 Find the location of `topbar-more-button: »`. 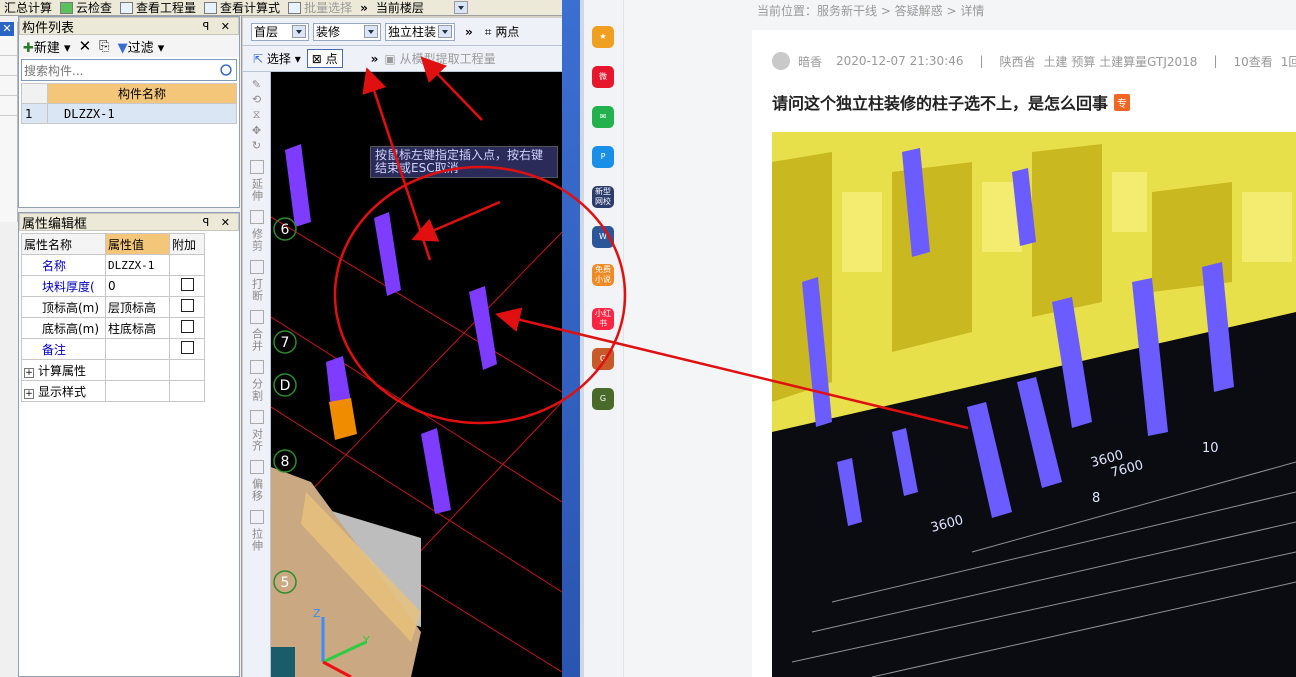

topbar-more-button: » is located at coordinates (364, 7).